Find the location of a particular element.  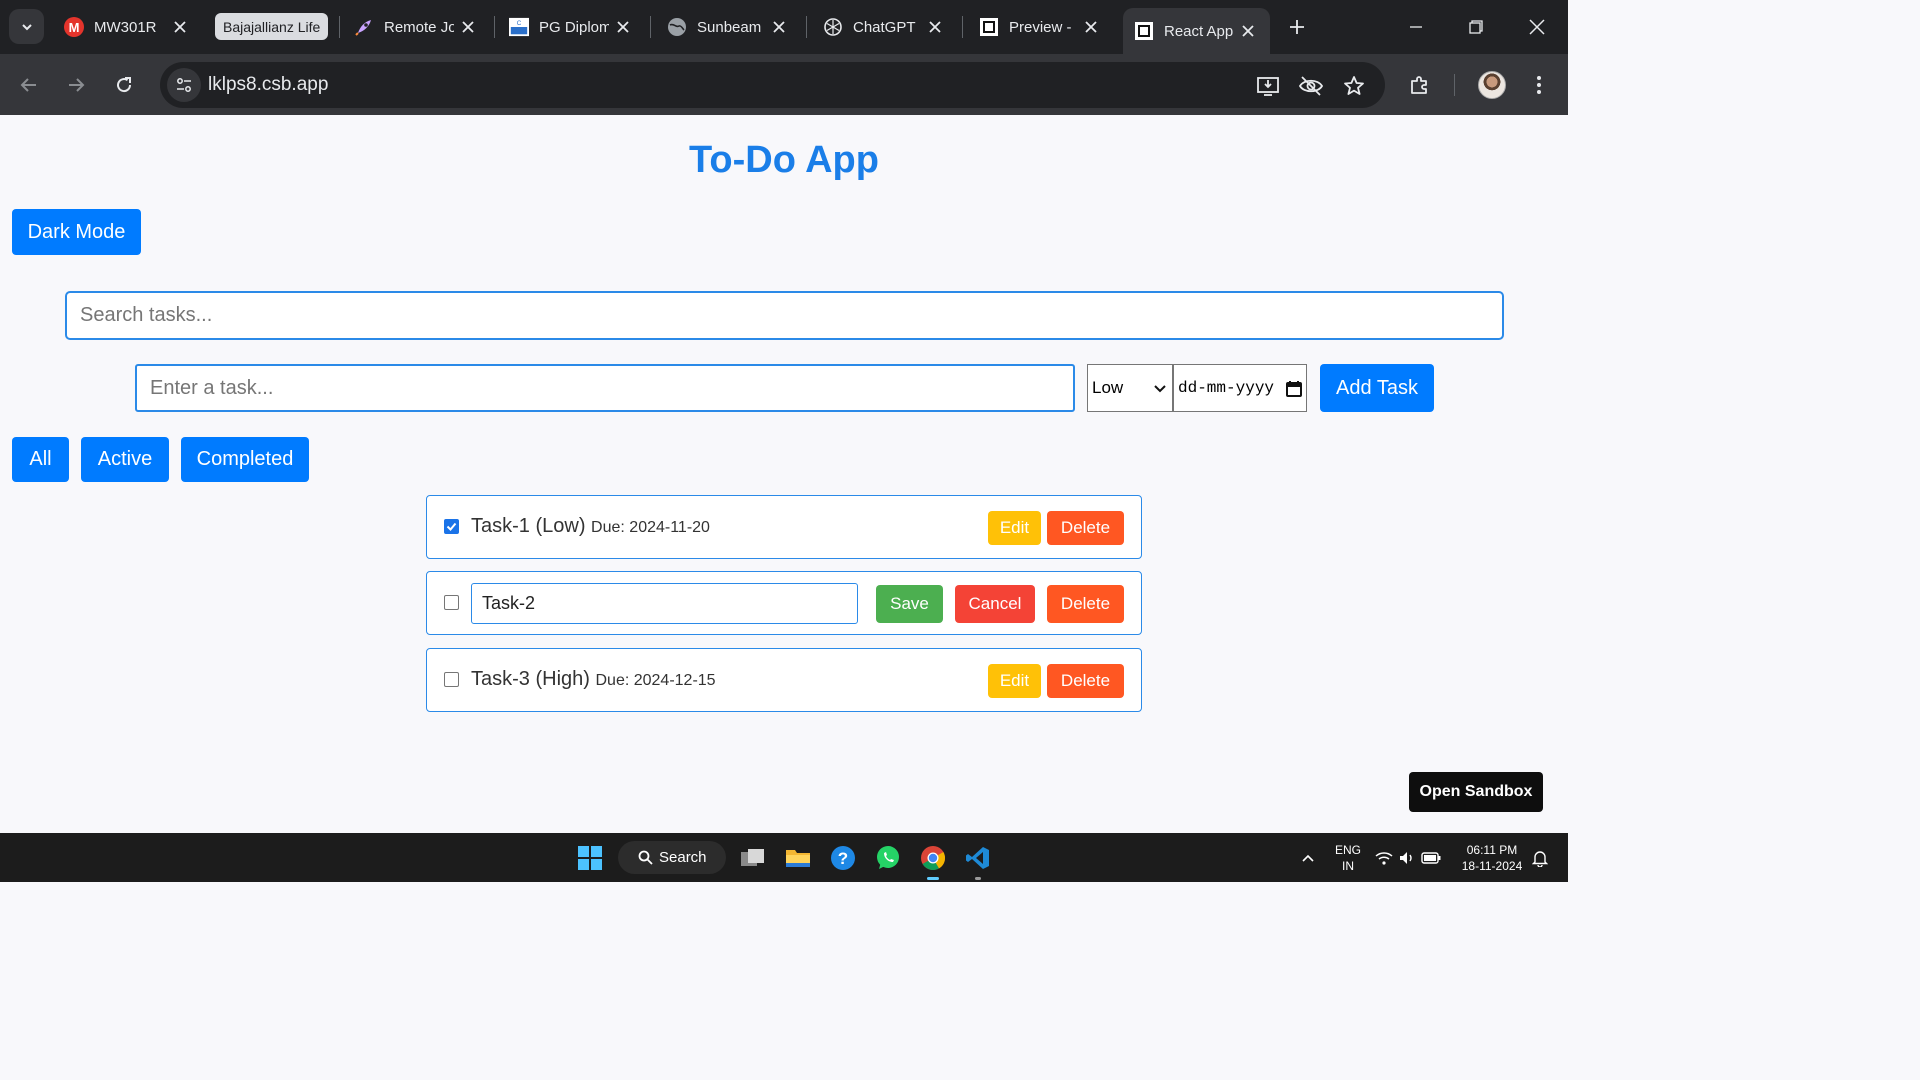

filter-all-button: All is located at coordinates (40, 459).